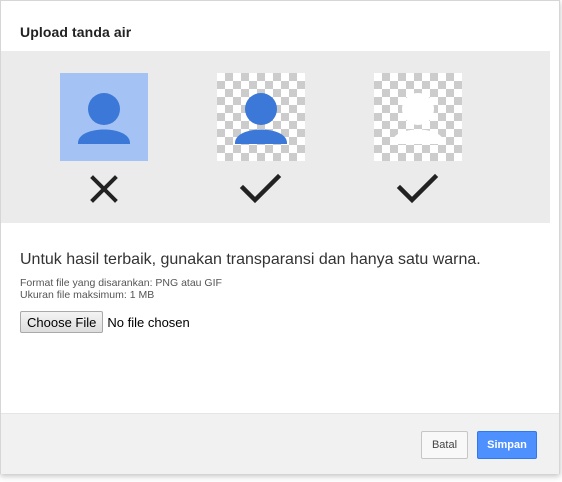 The width and height of the screenshot is (562, 482). Describe the element at coordinates (105, 322) in the screenshot. I see `file-input: Choose File No file chosen` at that location.